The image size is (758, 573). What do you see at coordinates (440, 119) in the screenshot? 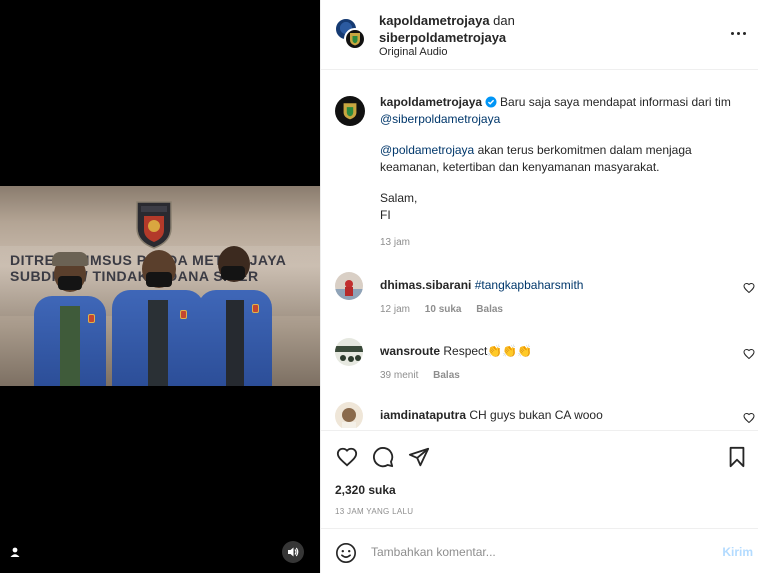
I see `caption-mention-1: @siberpoldametrojaya` at bounding box center [440, 119].